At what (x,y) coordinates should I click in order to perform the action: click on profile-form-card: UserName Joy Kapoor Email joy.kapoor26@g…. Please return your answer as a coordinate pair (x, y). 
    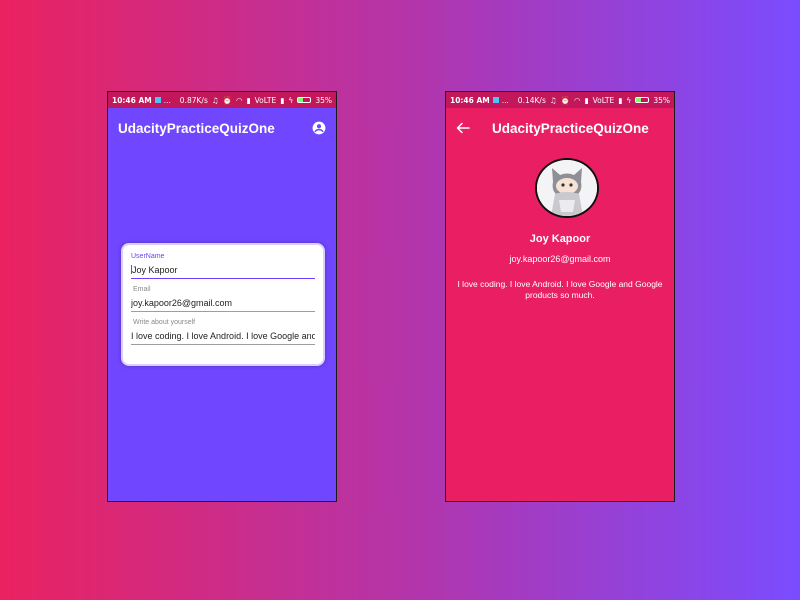
    Looking at the image, I should click on (223, 304).